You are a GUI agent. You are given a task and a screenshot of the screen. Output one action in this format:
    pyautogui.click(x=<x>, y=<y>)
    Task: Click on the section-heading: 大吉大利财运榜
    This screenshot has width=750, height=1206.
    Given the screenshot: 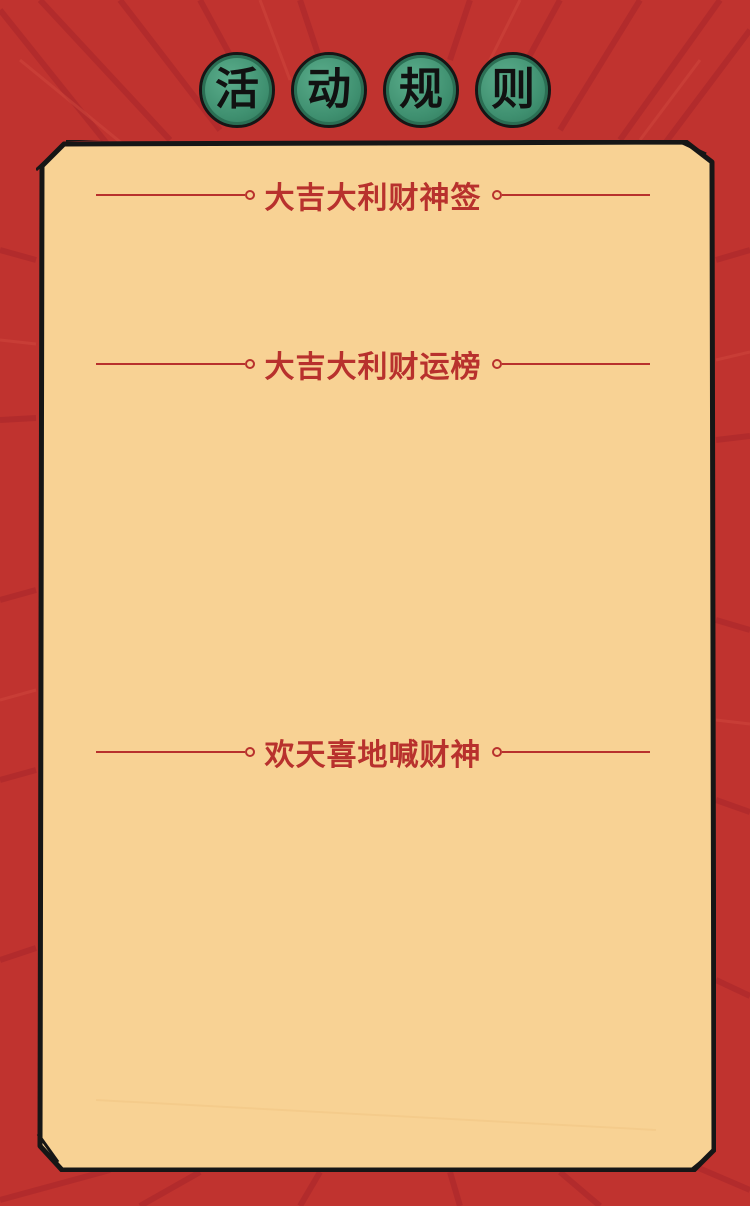 What is the action you would take?
    pyautogui.click(x=373, y=367)
    